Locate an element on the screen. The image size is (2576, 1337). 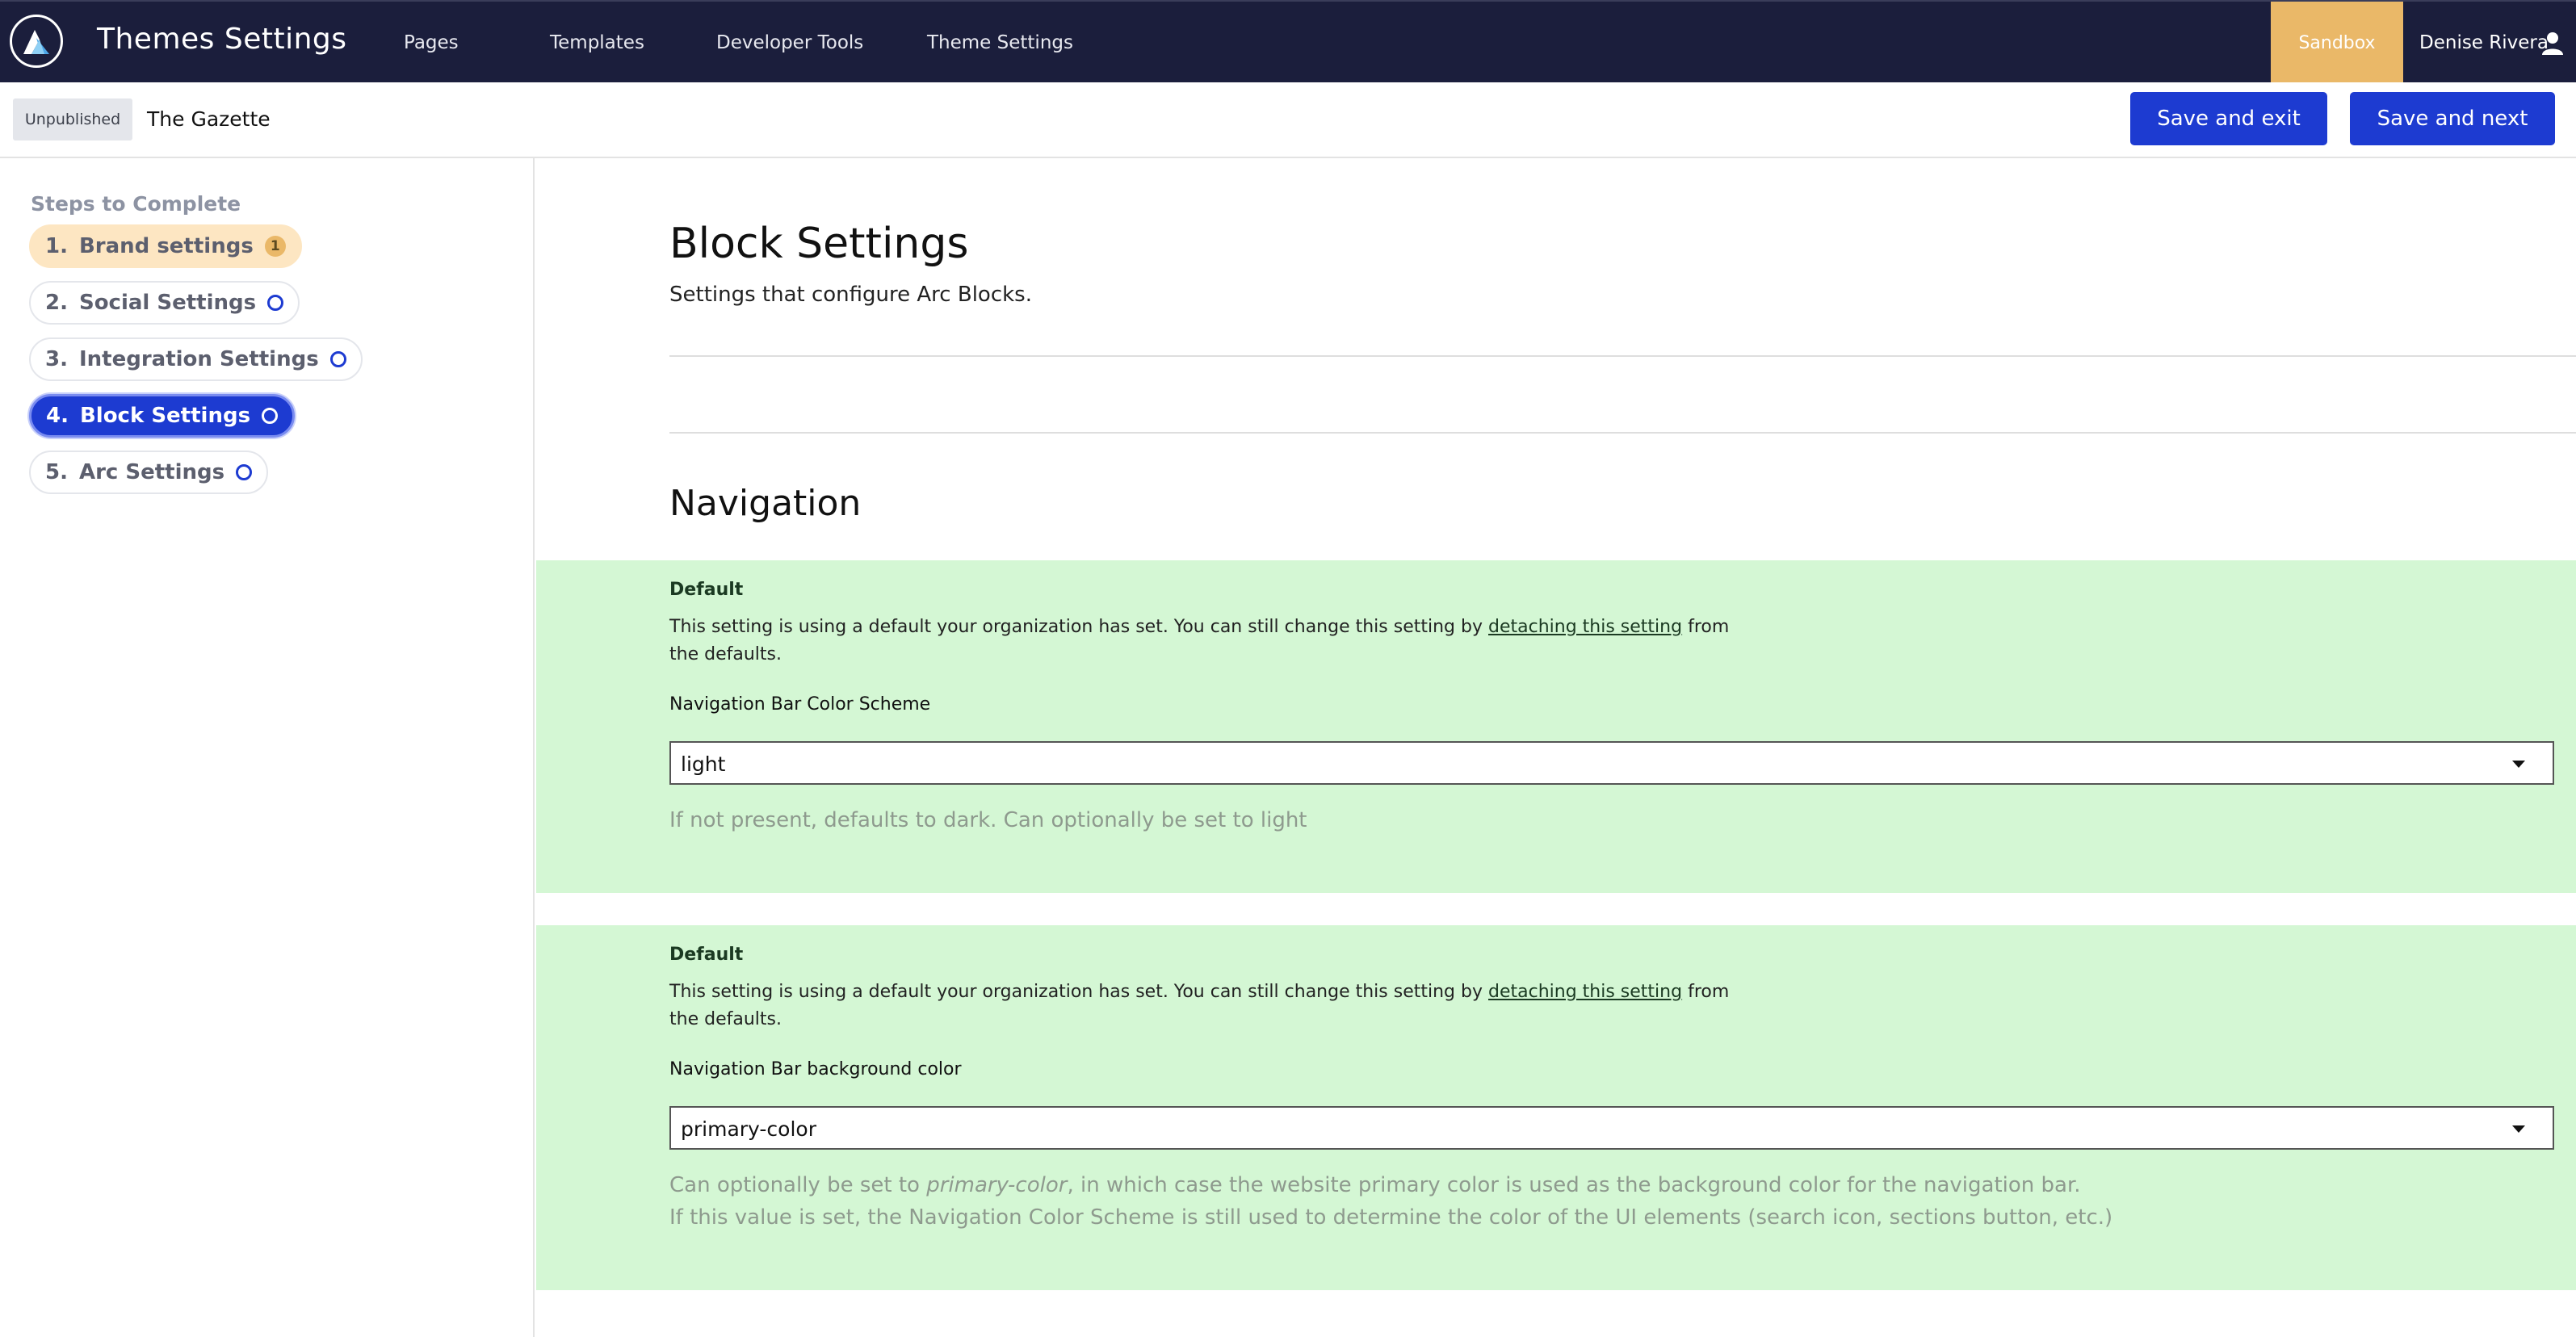
step-label: Block Settings is located at coordinates (165, 416).